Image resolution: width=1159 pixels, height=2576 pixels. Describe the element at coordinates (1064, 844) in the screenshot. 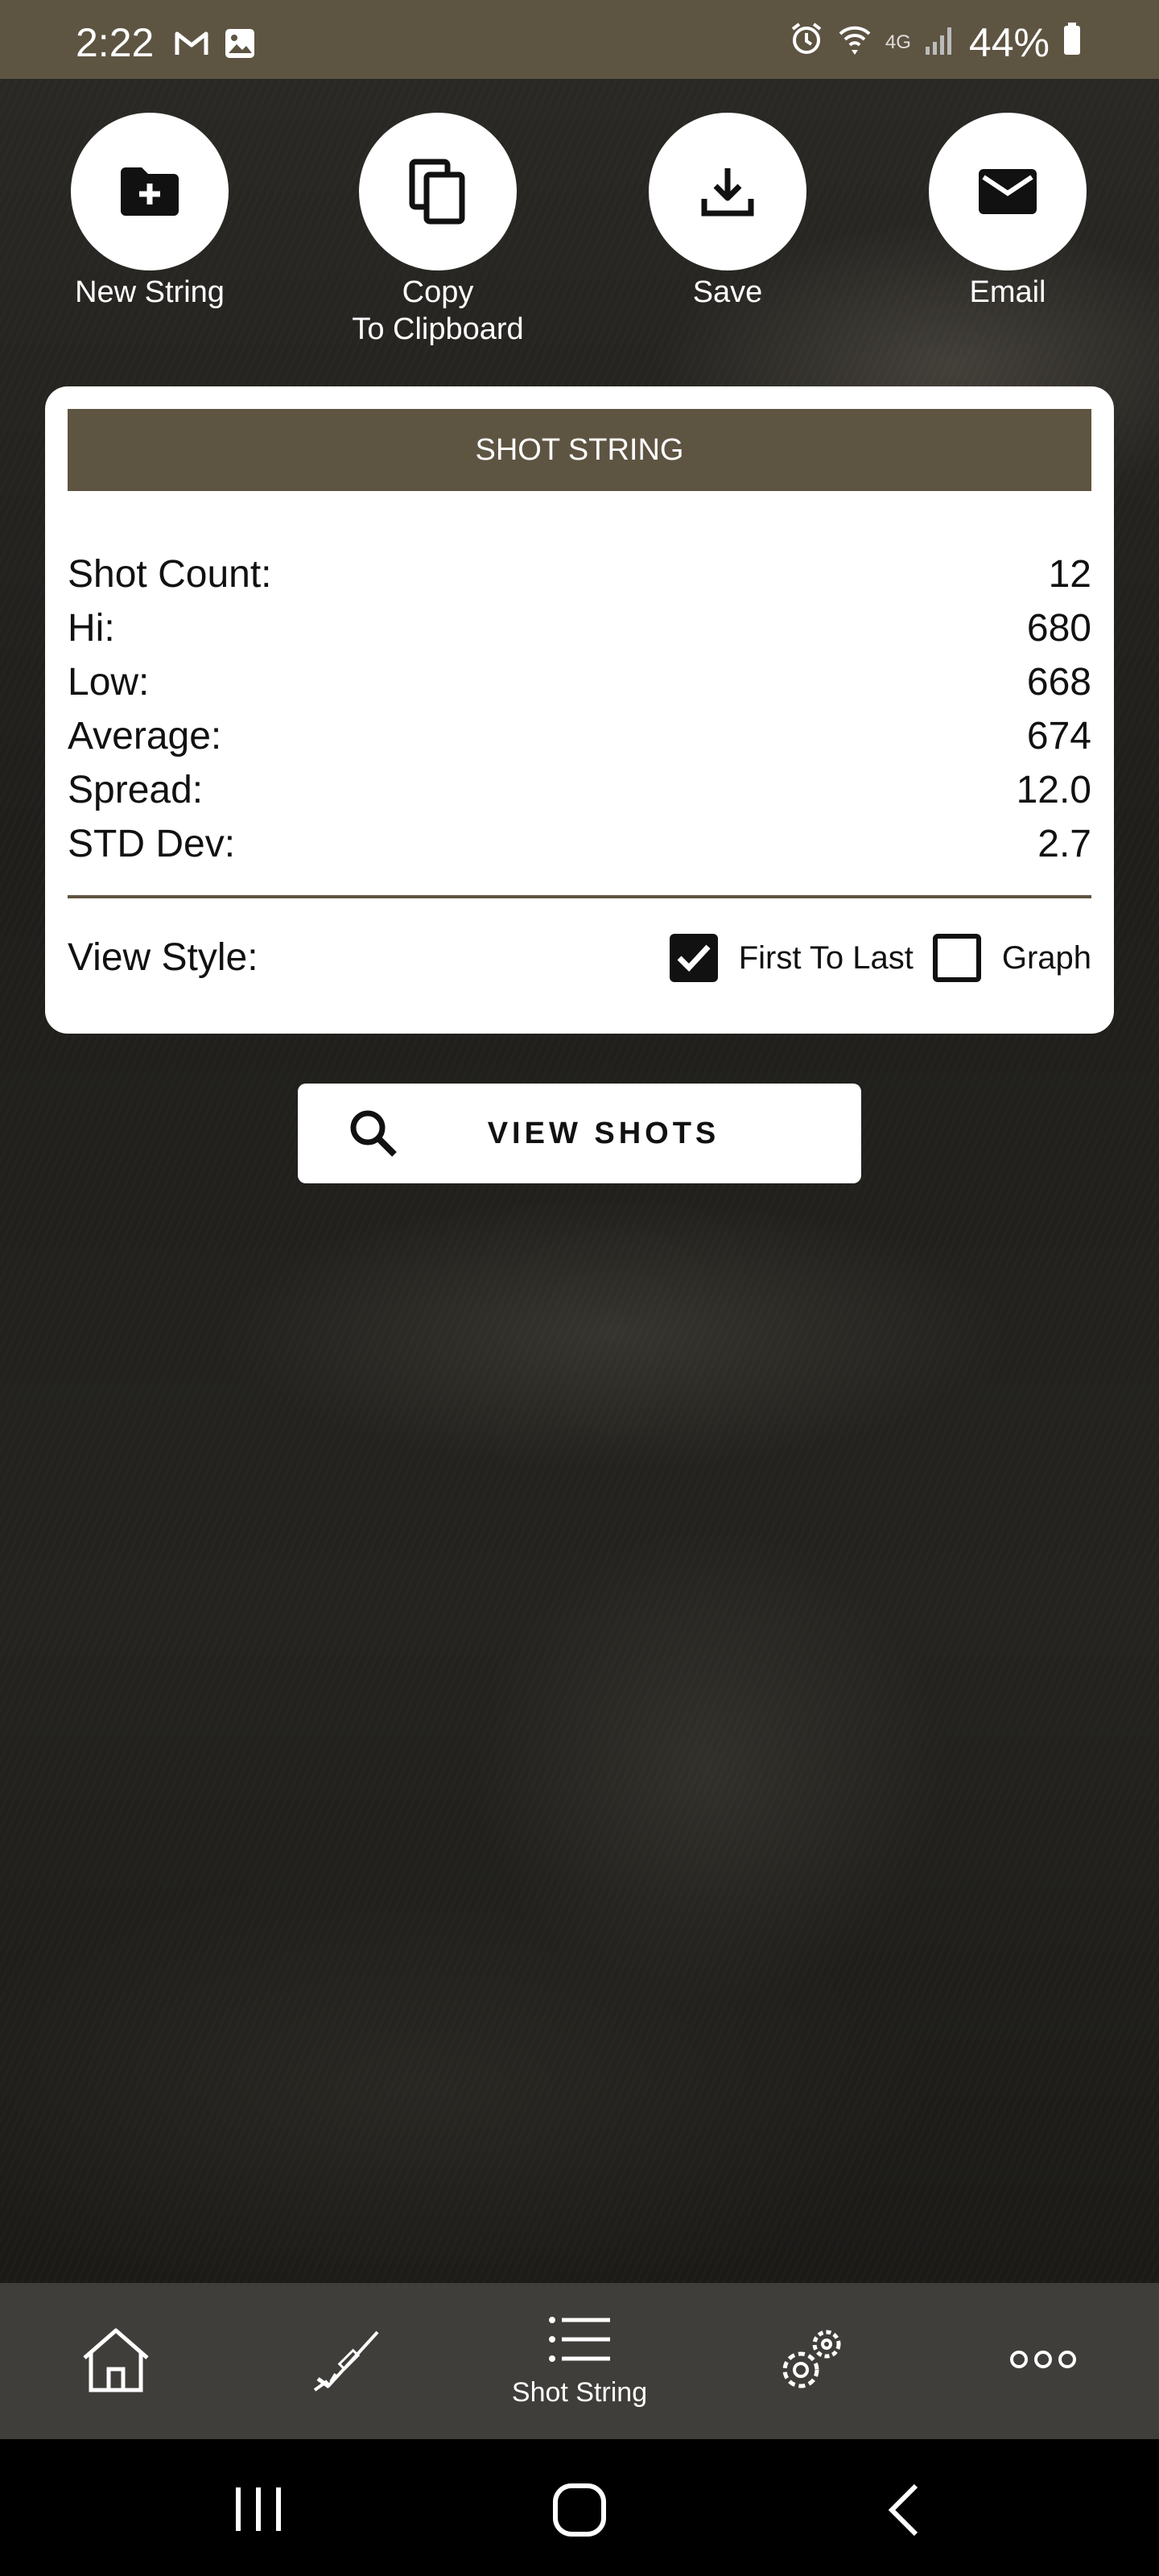

I see `stat-value: 2.7` at that location.